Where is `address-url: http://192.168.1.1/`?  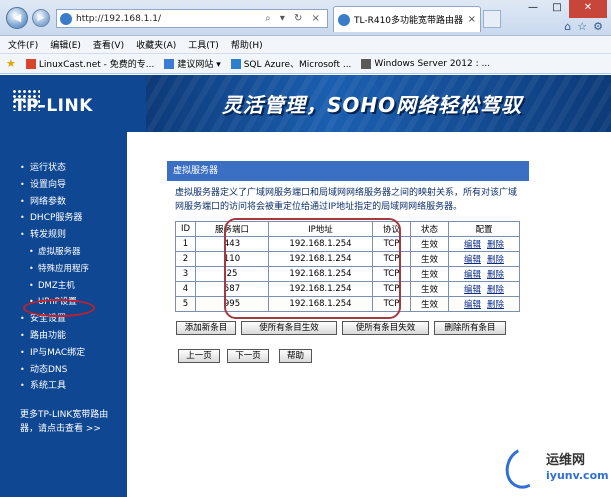
address-url: http://192.168.1.1/ is located at coordinates (170, 19).